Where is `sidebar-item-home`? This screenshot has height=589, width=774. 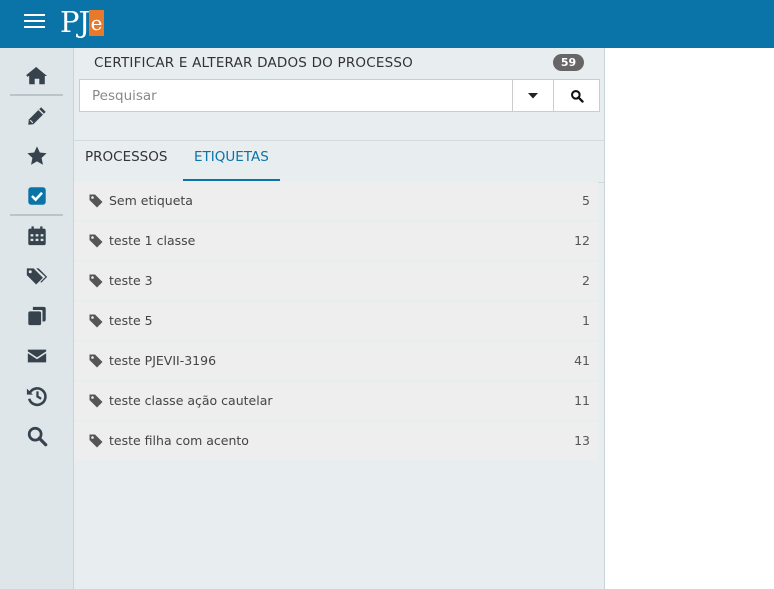
sidebar-item-home is located at coordinates (36, 76).